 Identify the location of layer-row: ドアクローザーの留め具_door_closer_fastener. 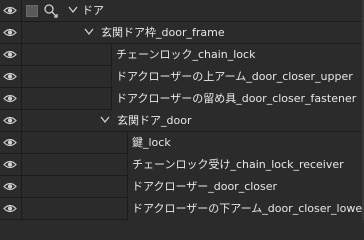
(182, 99).